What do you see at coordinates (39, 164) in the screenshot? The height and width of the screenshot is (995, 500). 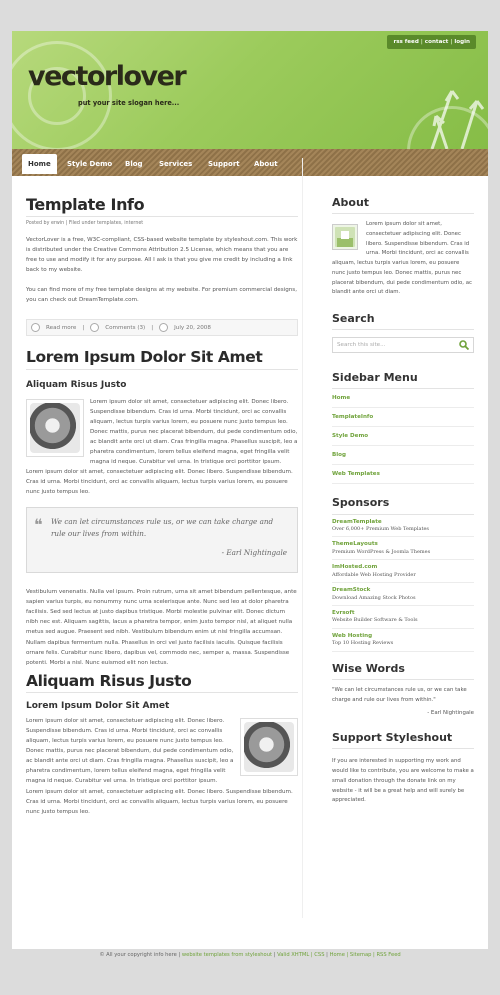 I see `nav-item-home: Home` at bounding box center [39, 164].